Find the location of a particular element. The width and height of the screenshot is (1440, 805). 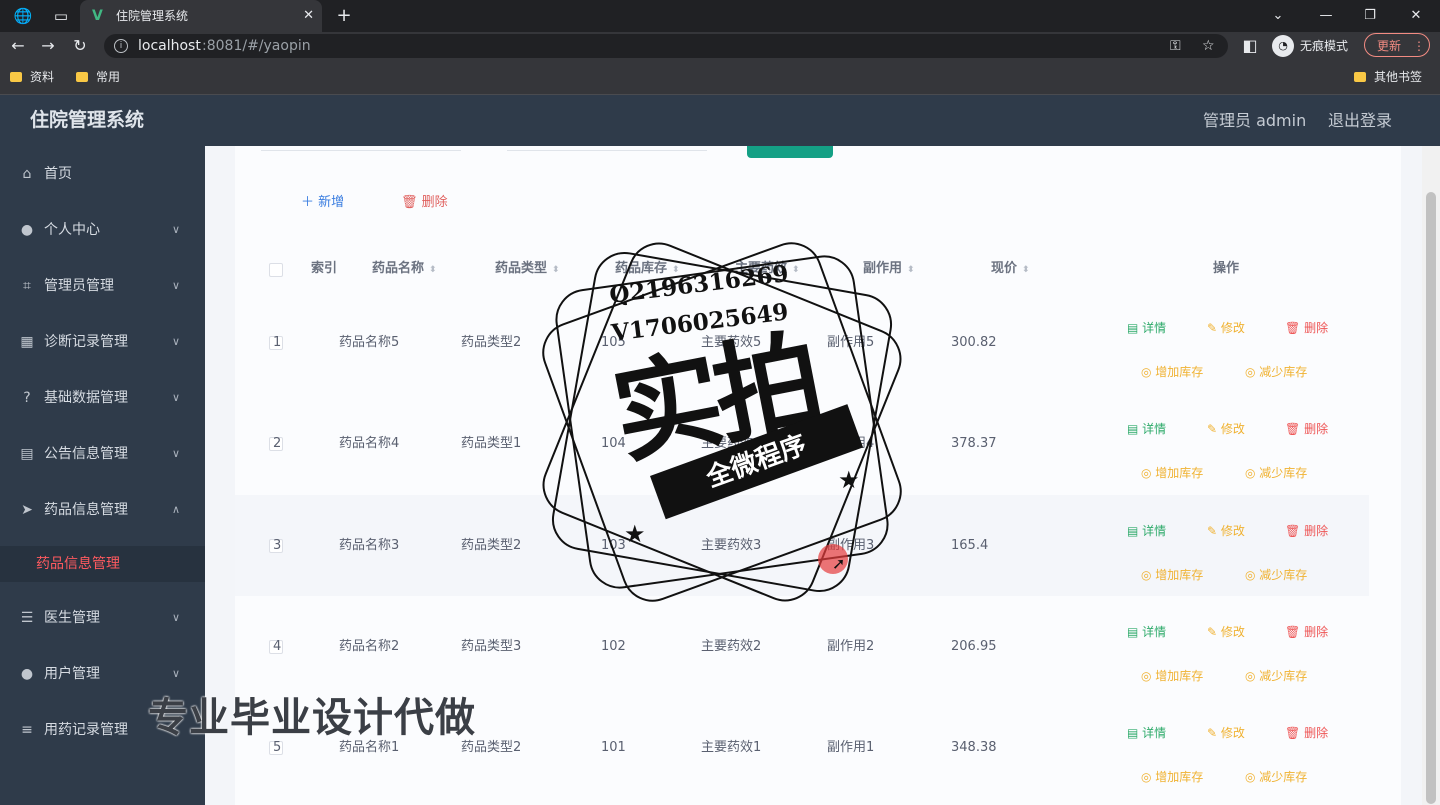

info-icon: i is located at coordinates (121, 46).